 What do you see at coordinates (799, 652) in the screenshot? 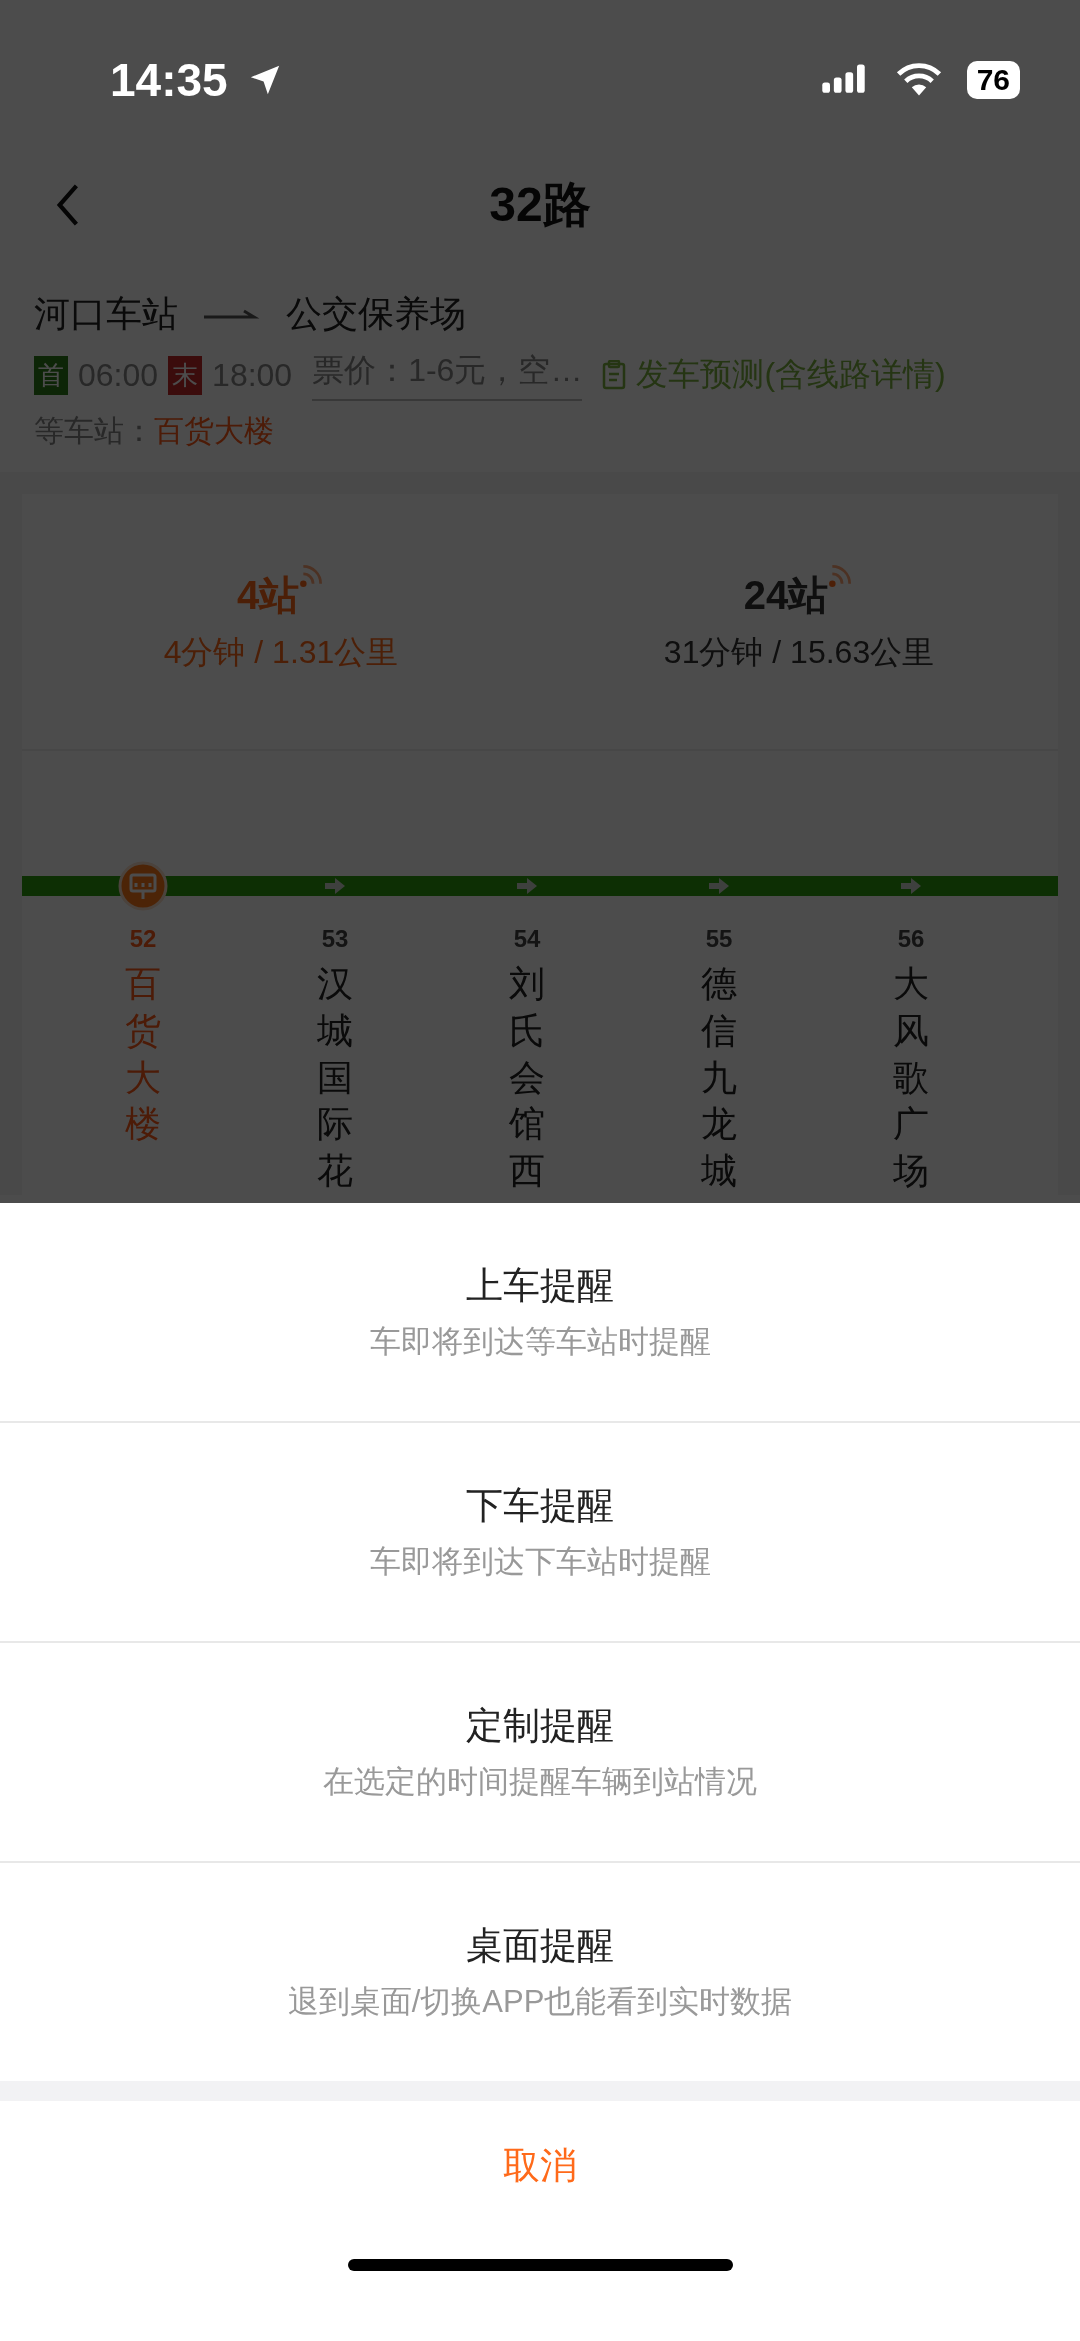
I see `arrival-detail: 31分钟 / 15.63公里` at bounding box center [799, 652].